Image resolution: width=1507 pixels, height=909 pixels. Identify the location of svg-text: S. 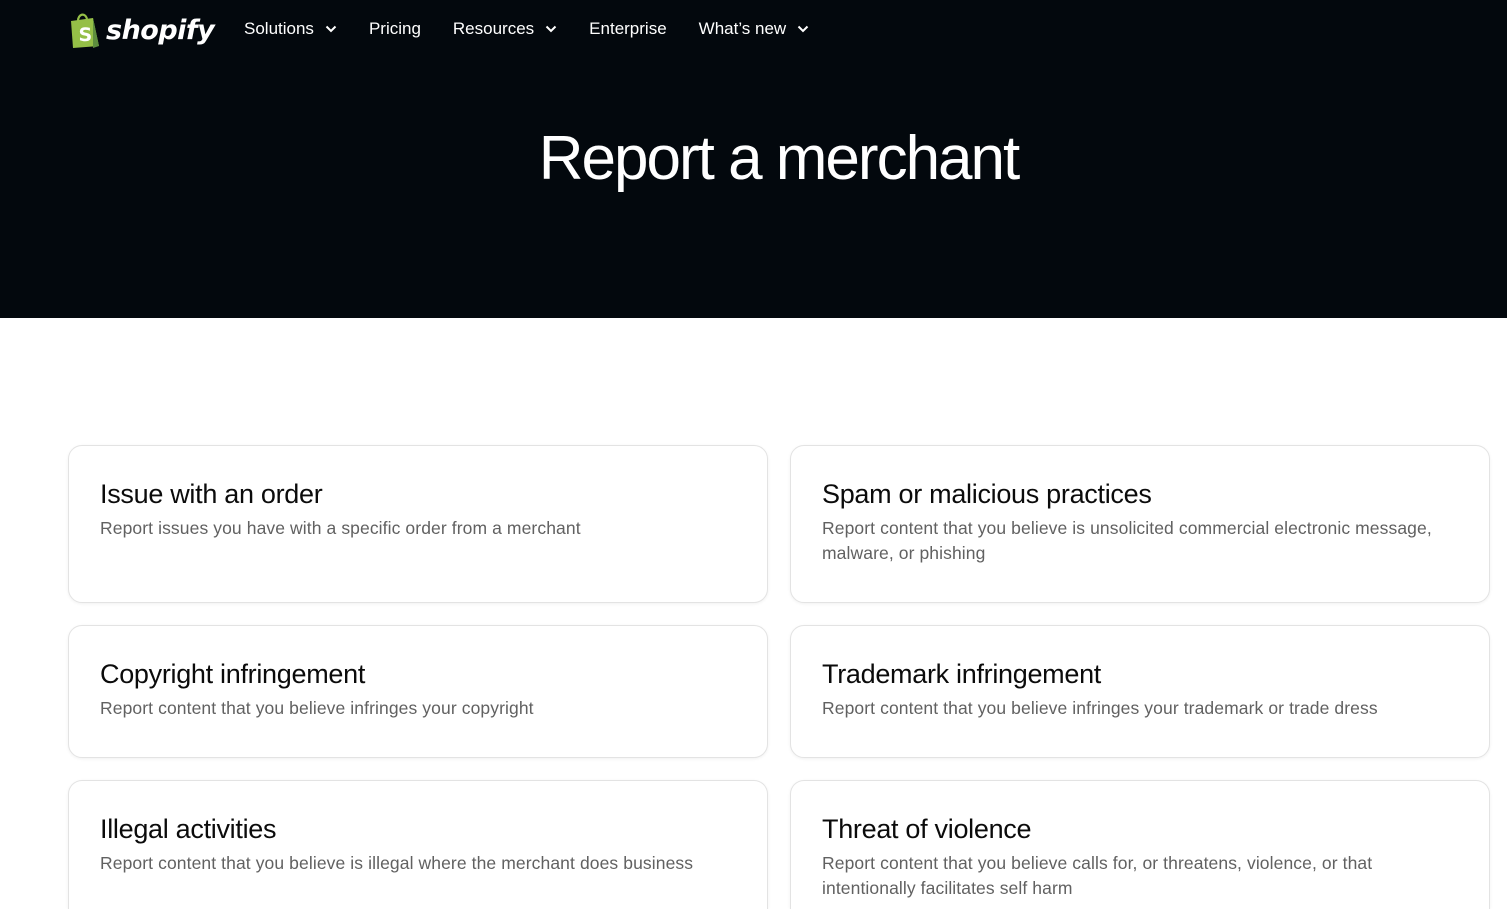
(86, 35).